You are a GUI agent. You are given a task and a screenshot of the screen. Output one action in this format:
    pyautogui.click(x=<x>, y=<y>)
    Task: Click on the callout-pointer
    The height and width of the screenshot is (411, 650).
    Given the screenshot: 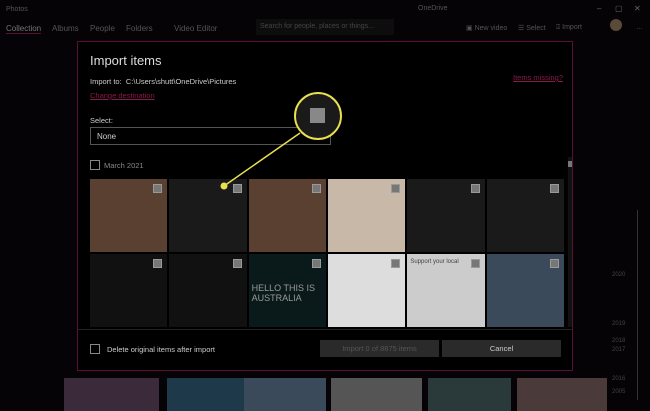 What is the action you would take?
    pyautogui.click(x=260, y=161)
    